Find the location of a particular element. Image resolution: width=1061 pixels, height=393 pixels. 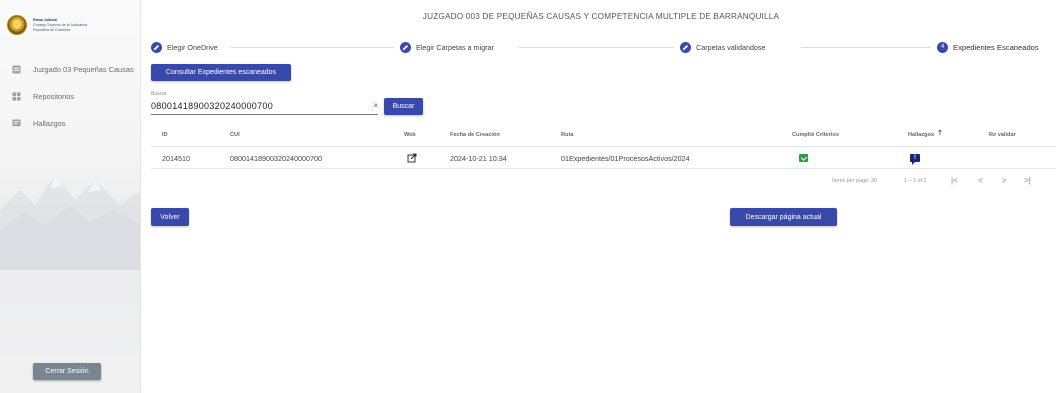

step-expedientes-escaneados: 4 Expedientes Escaneados is located at coordinates (988, 47).